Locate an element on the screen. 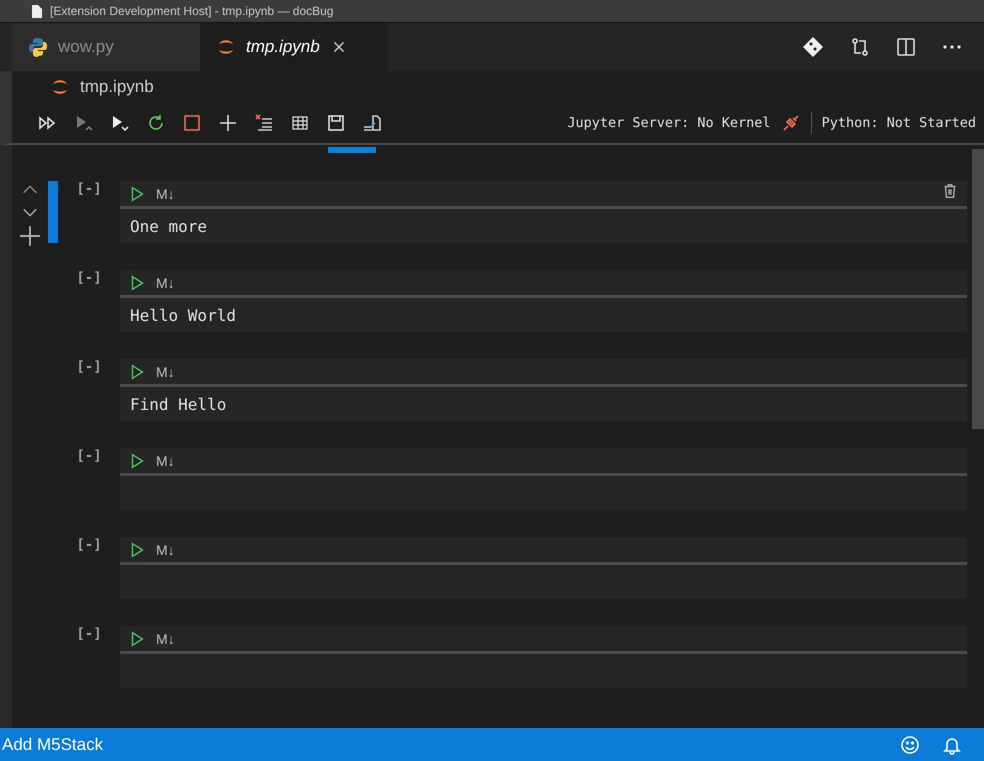 Image resolution: width=984 pixels, height=761 pixels. scrollbar-thumb is located at coordinates (978, 289).